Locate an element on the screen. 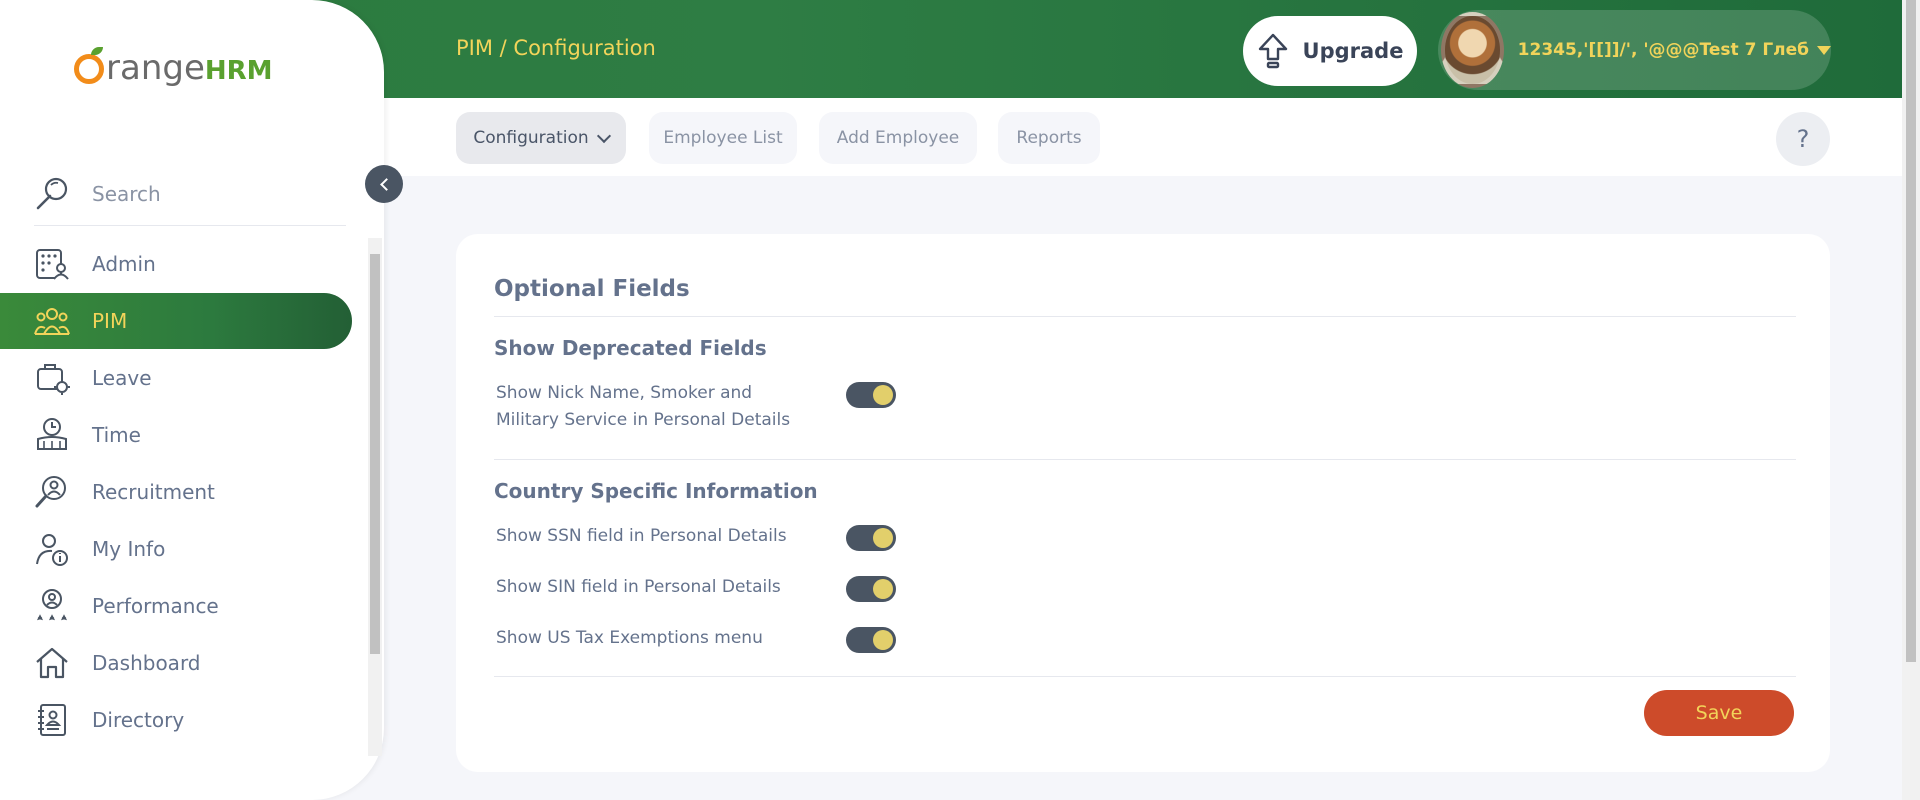 The image size is (1920, 800). logo-orange-icon is located at coordinates (89, 65).